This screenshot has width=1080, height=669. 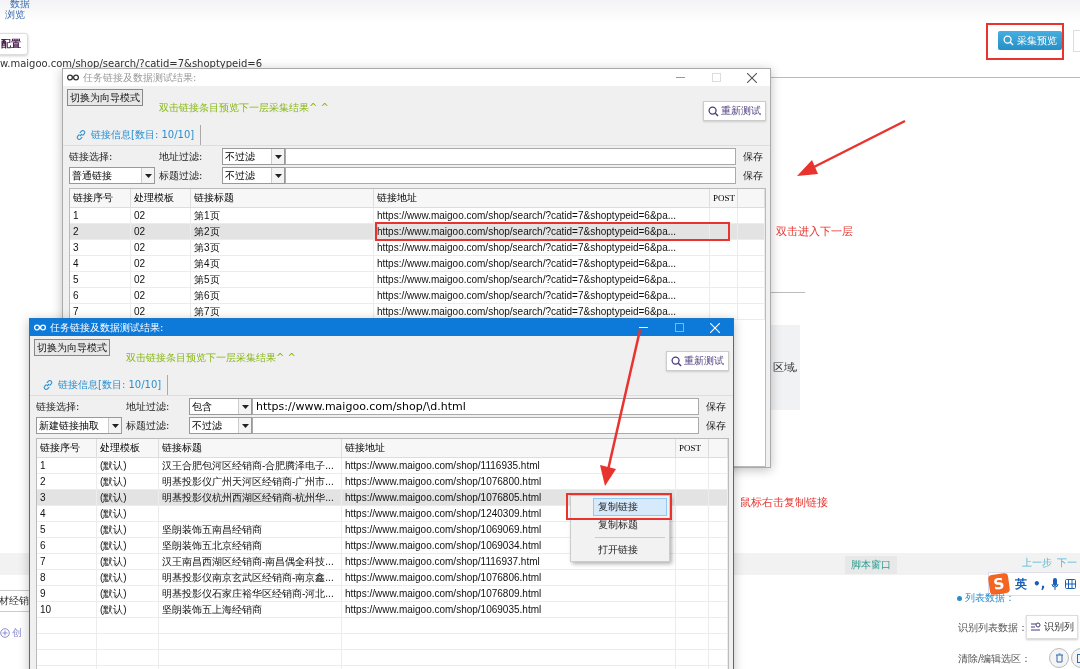 What do you see at coordinates (112, 175) in the screenshot?
I see `link-type-select: 普通链接` at bounding box center [112, 175].